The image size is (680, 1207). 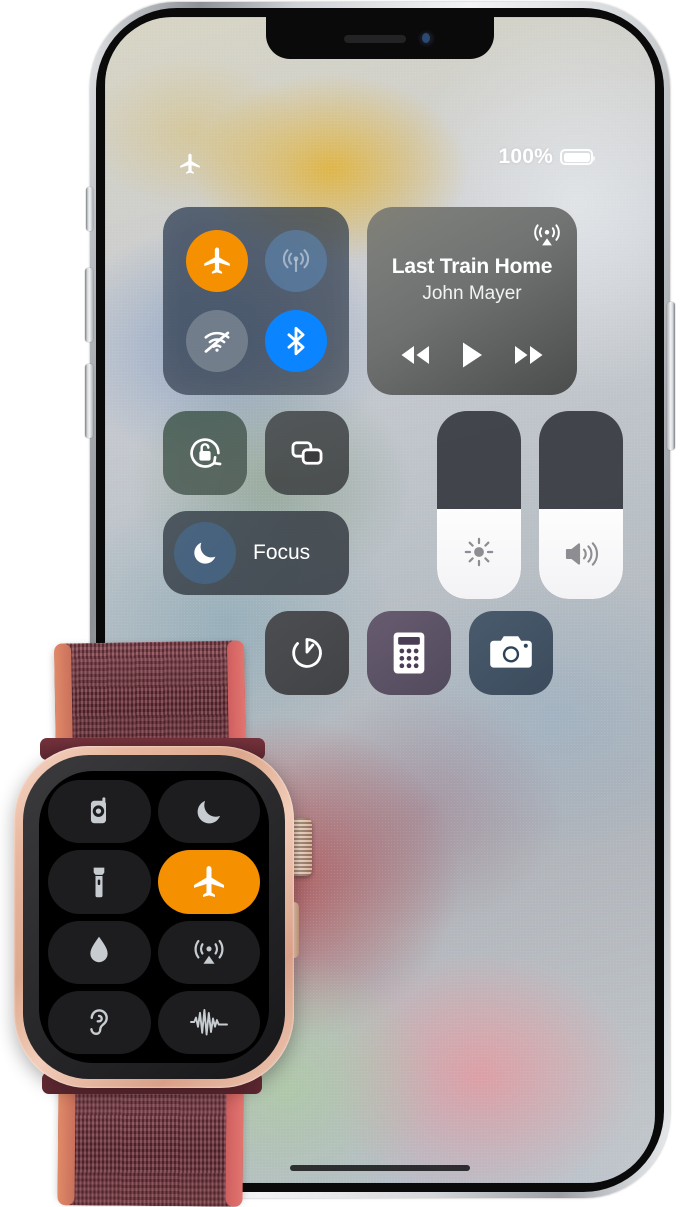 I want to click on camera-shortcut, so click(x=511, y=653).